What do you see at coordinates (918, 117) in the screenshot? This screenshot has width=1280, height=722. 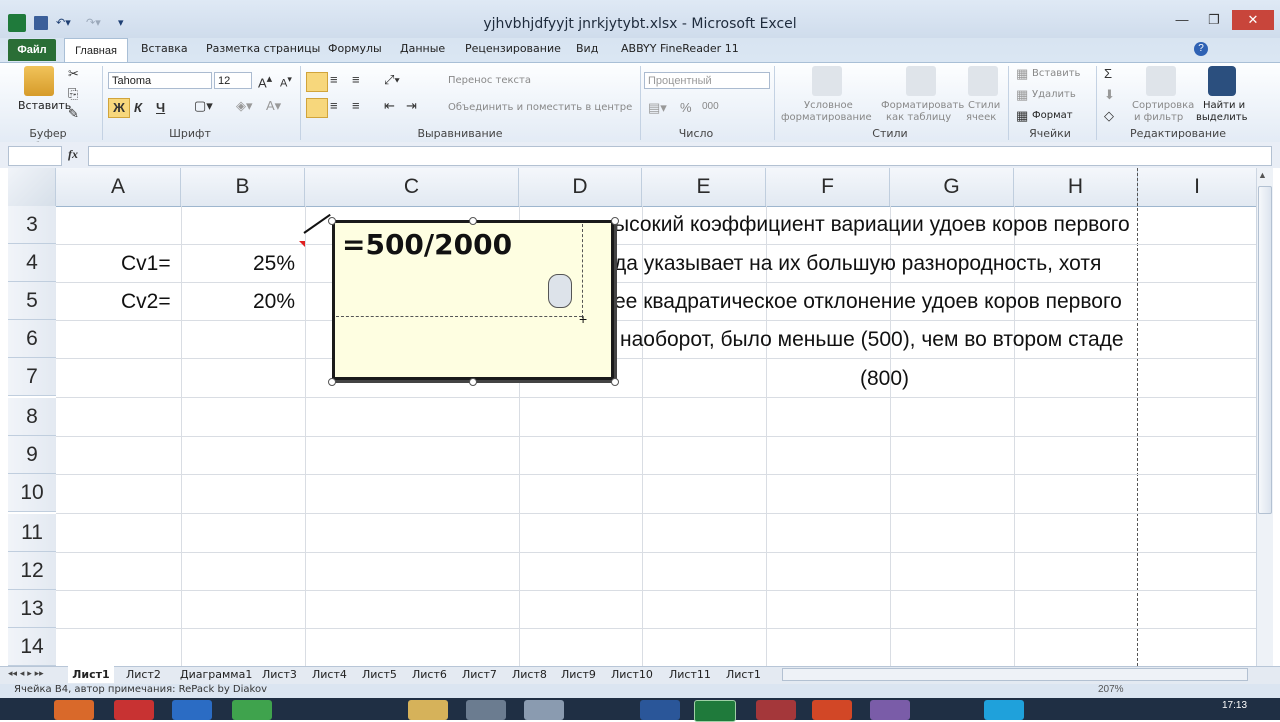 I see `format-as-table-label-2: как таблицу` at bounding box center [918, 117].